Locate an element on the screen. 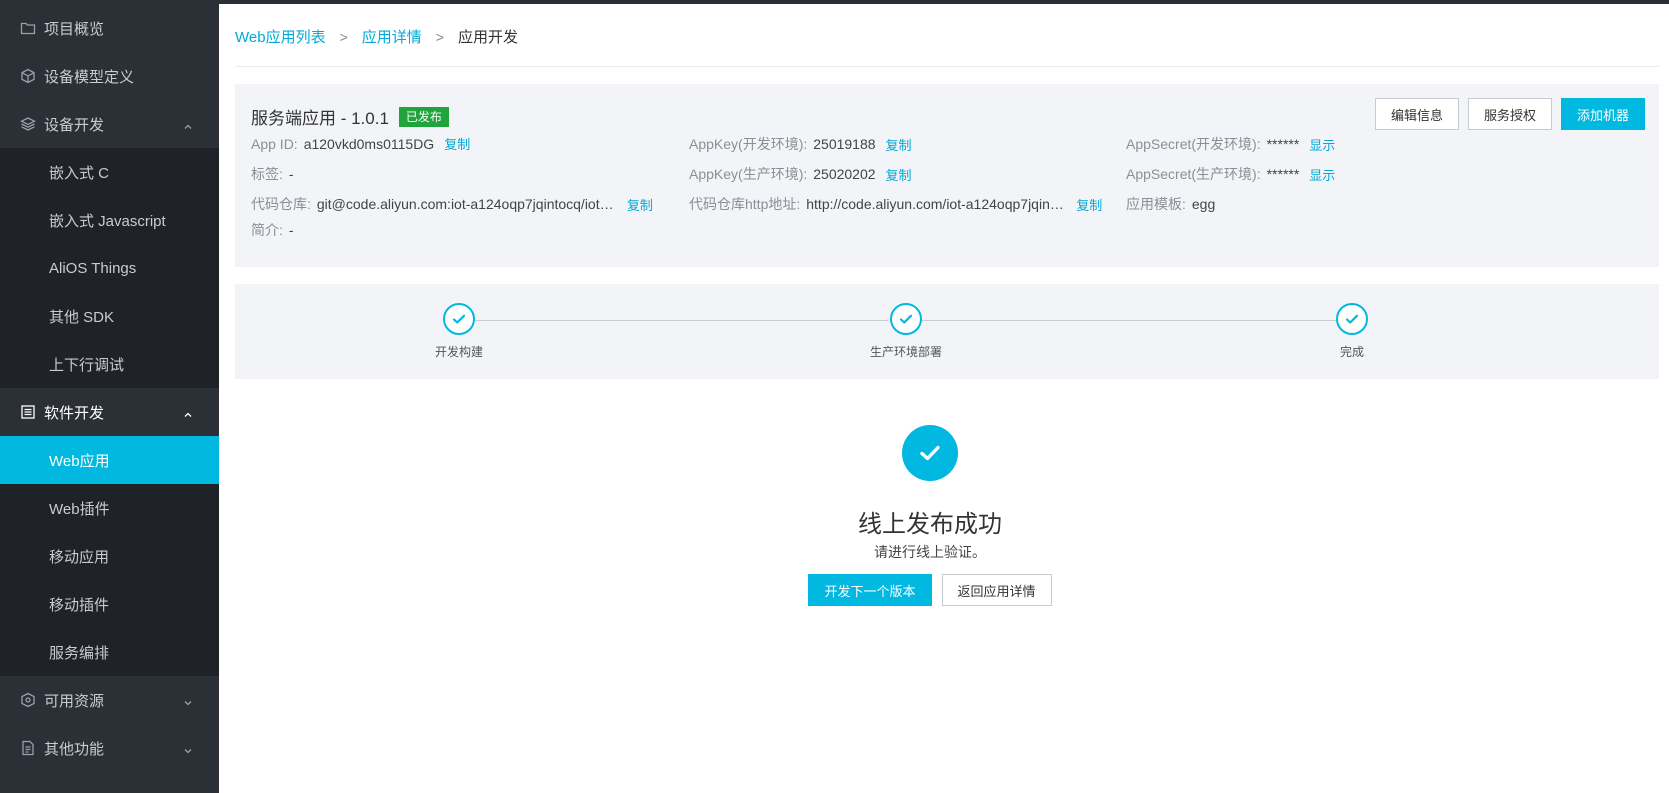  sidebar-item-project-overview: 项目概览 is located at coordinates (109, 28).